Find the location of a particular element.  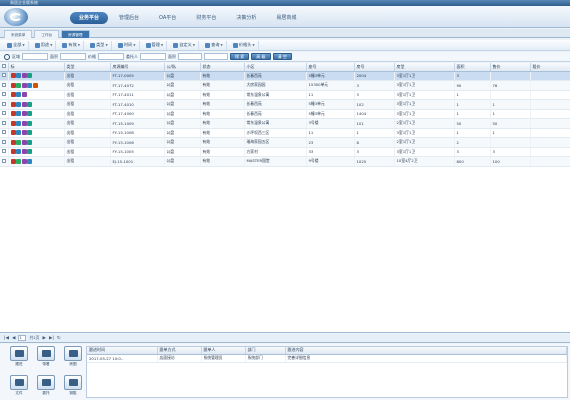

commission-button: 委托 is located at coordinates (46, 387).